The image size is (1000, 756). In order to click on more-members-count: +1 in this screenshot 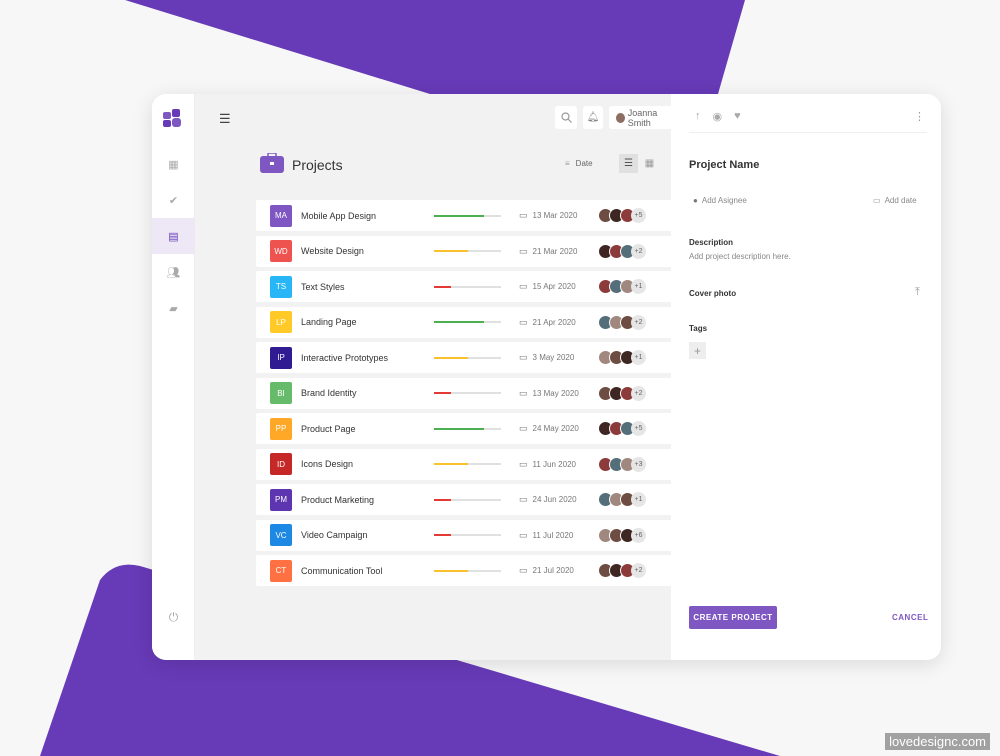, I will do `click(638, 499)`.